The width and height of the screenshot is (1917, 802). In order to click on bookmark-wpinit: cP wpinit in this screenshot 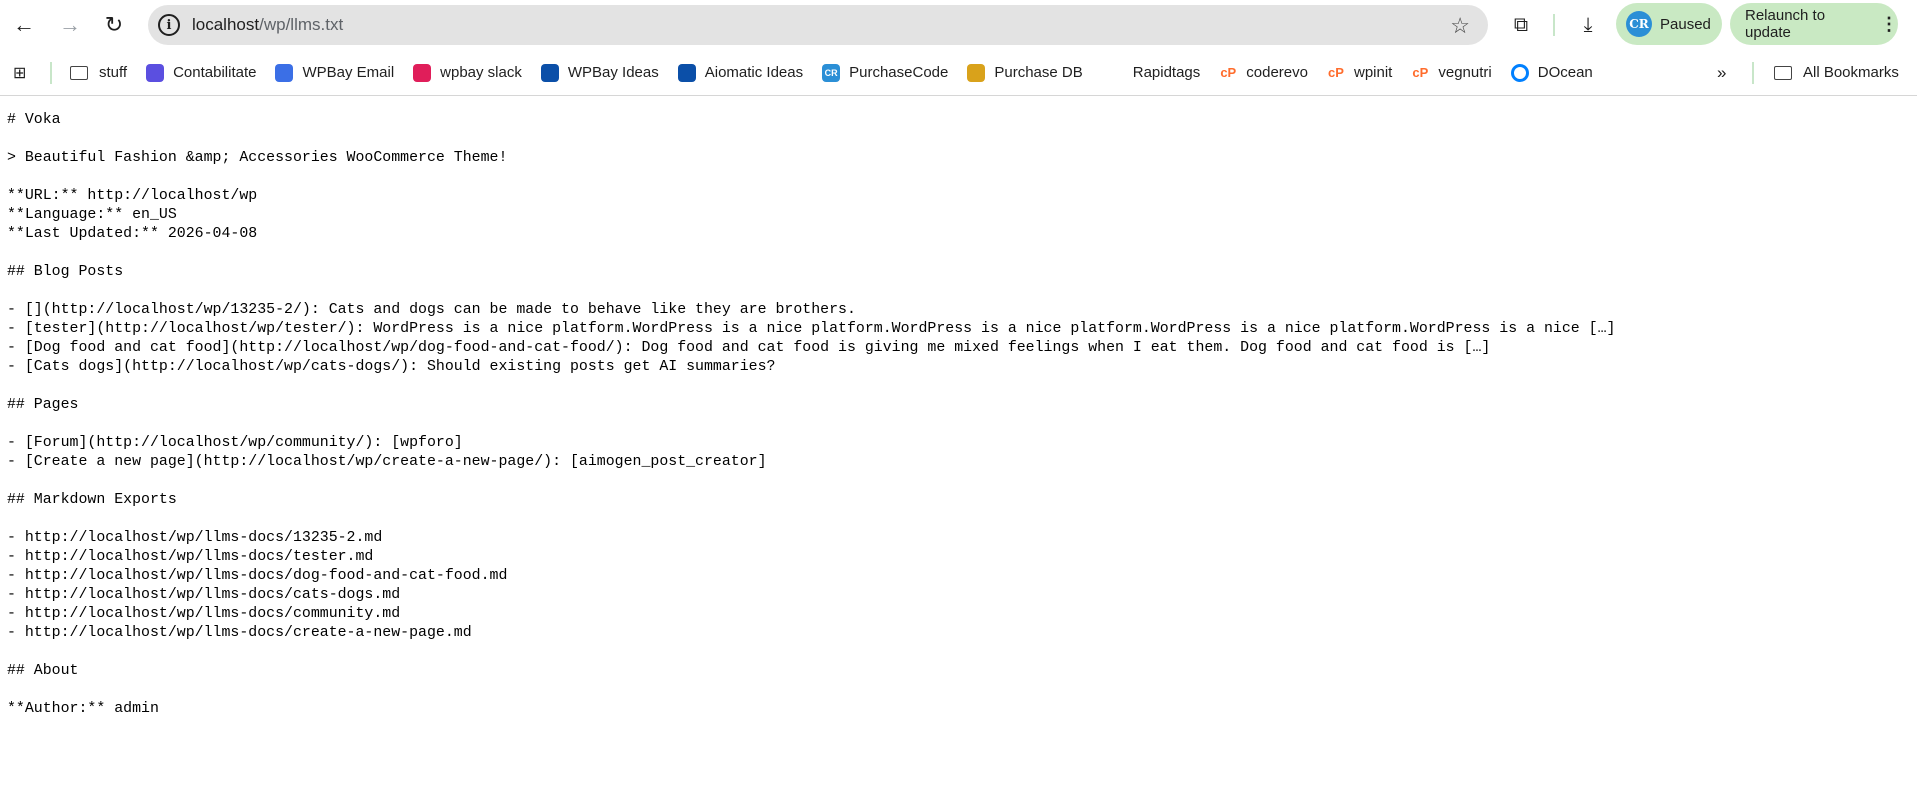, I will do `click(1359, 73)`.